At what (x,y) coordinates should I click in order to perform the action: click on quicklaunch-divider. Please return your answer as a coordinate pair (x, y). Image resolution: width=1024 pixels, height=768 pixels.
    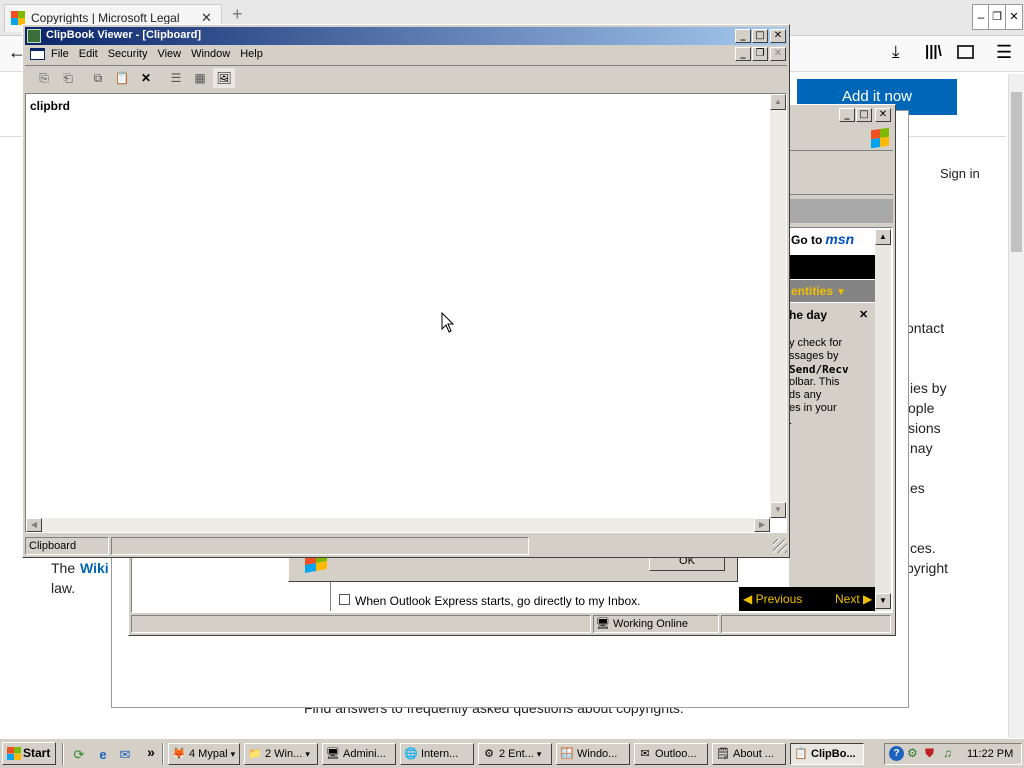
    Looking at the image, I should click on (63, 754).